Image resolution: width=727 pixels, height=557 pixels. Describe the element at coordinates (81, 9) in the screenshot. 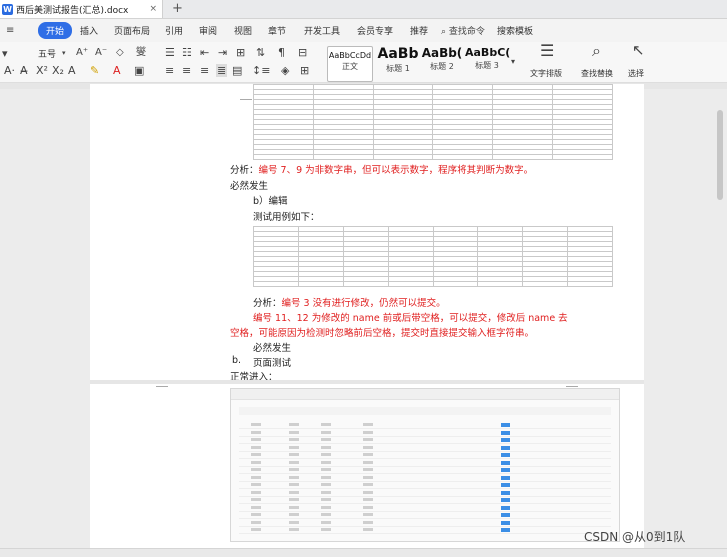

I see `document-tab: W 西后美测试报告(汇总).docx ×` at that location.